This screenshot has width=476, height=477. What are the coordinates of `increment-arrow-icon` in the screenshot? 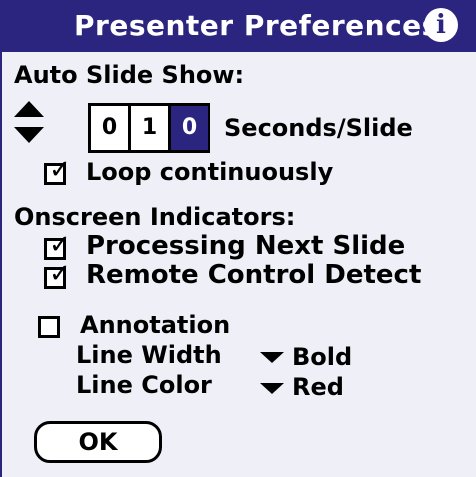 It's located at (29, 109).